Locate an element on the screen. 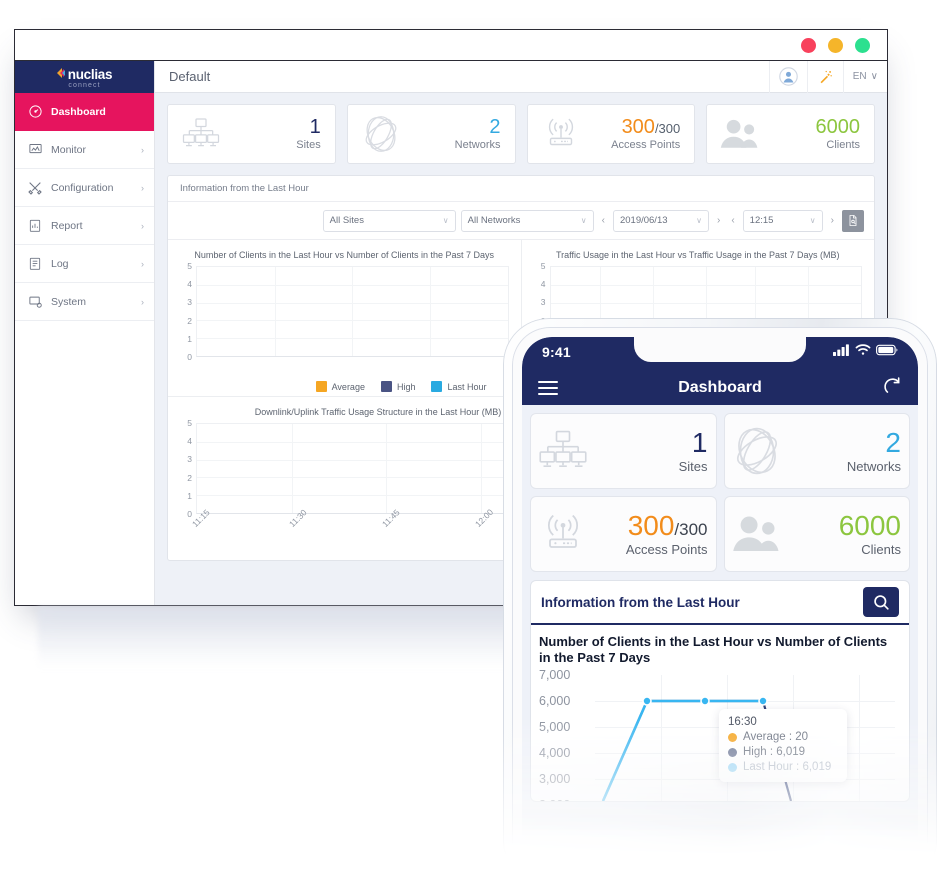 Image resolution: width=950 pixels, height=885 pixels. maximize-window-button is located at coordinates (862, 45).